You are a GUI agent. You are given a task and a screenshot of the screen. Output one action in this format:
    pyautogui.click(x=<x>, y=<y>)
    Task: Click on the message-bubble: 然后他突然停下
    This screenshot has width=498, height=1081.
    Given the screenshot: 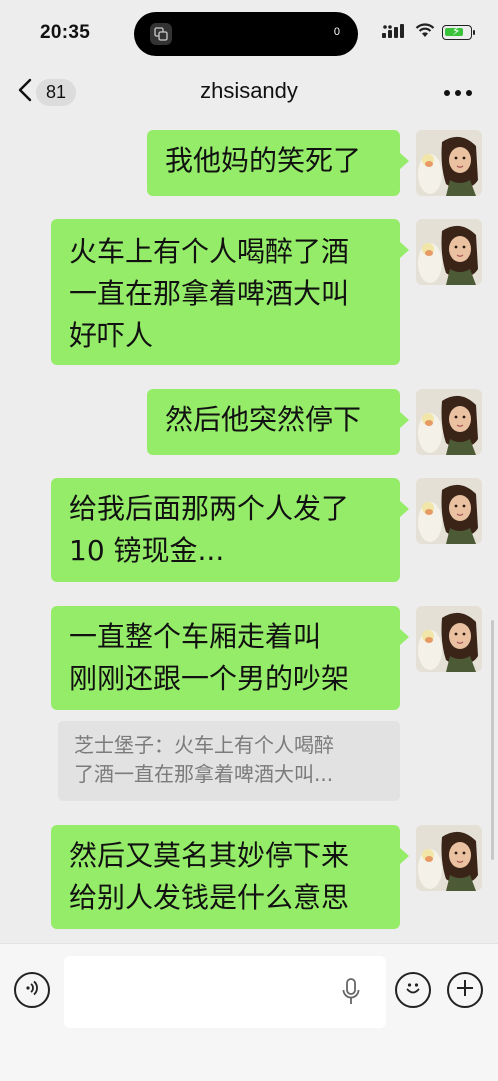 What is the action you would take?
    pyautogui.click(x=278, y=422)
    